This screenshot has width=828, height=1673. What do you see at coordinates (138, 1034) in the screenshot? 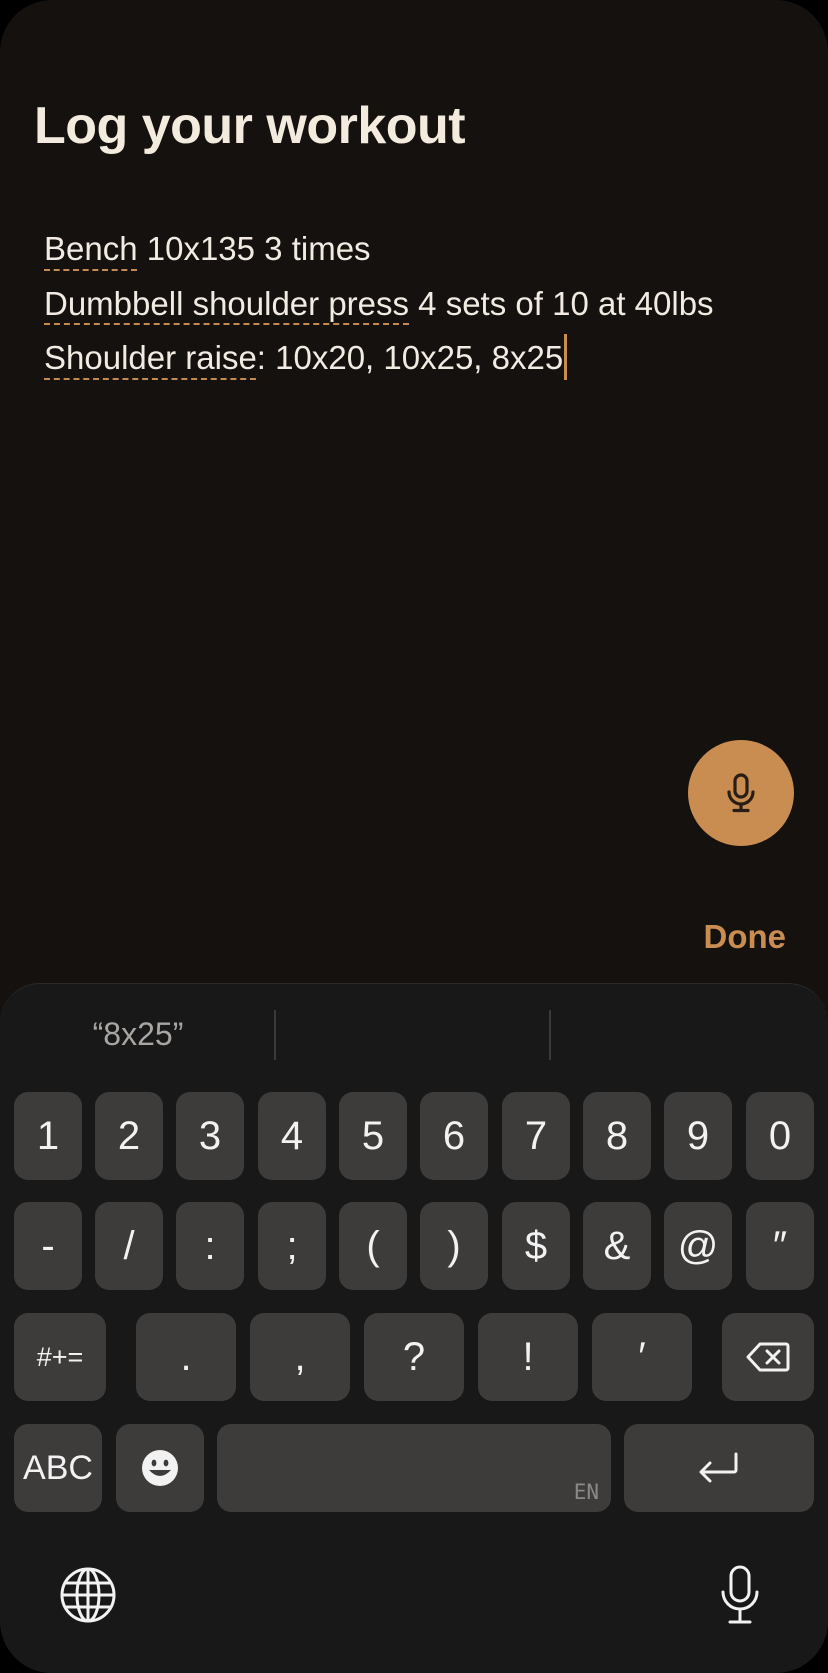
I see `suggestion-item: “8x25”` at bounding box center [138, 1034].